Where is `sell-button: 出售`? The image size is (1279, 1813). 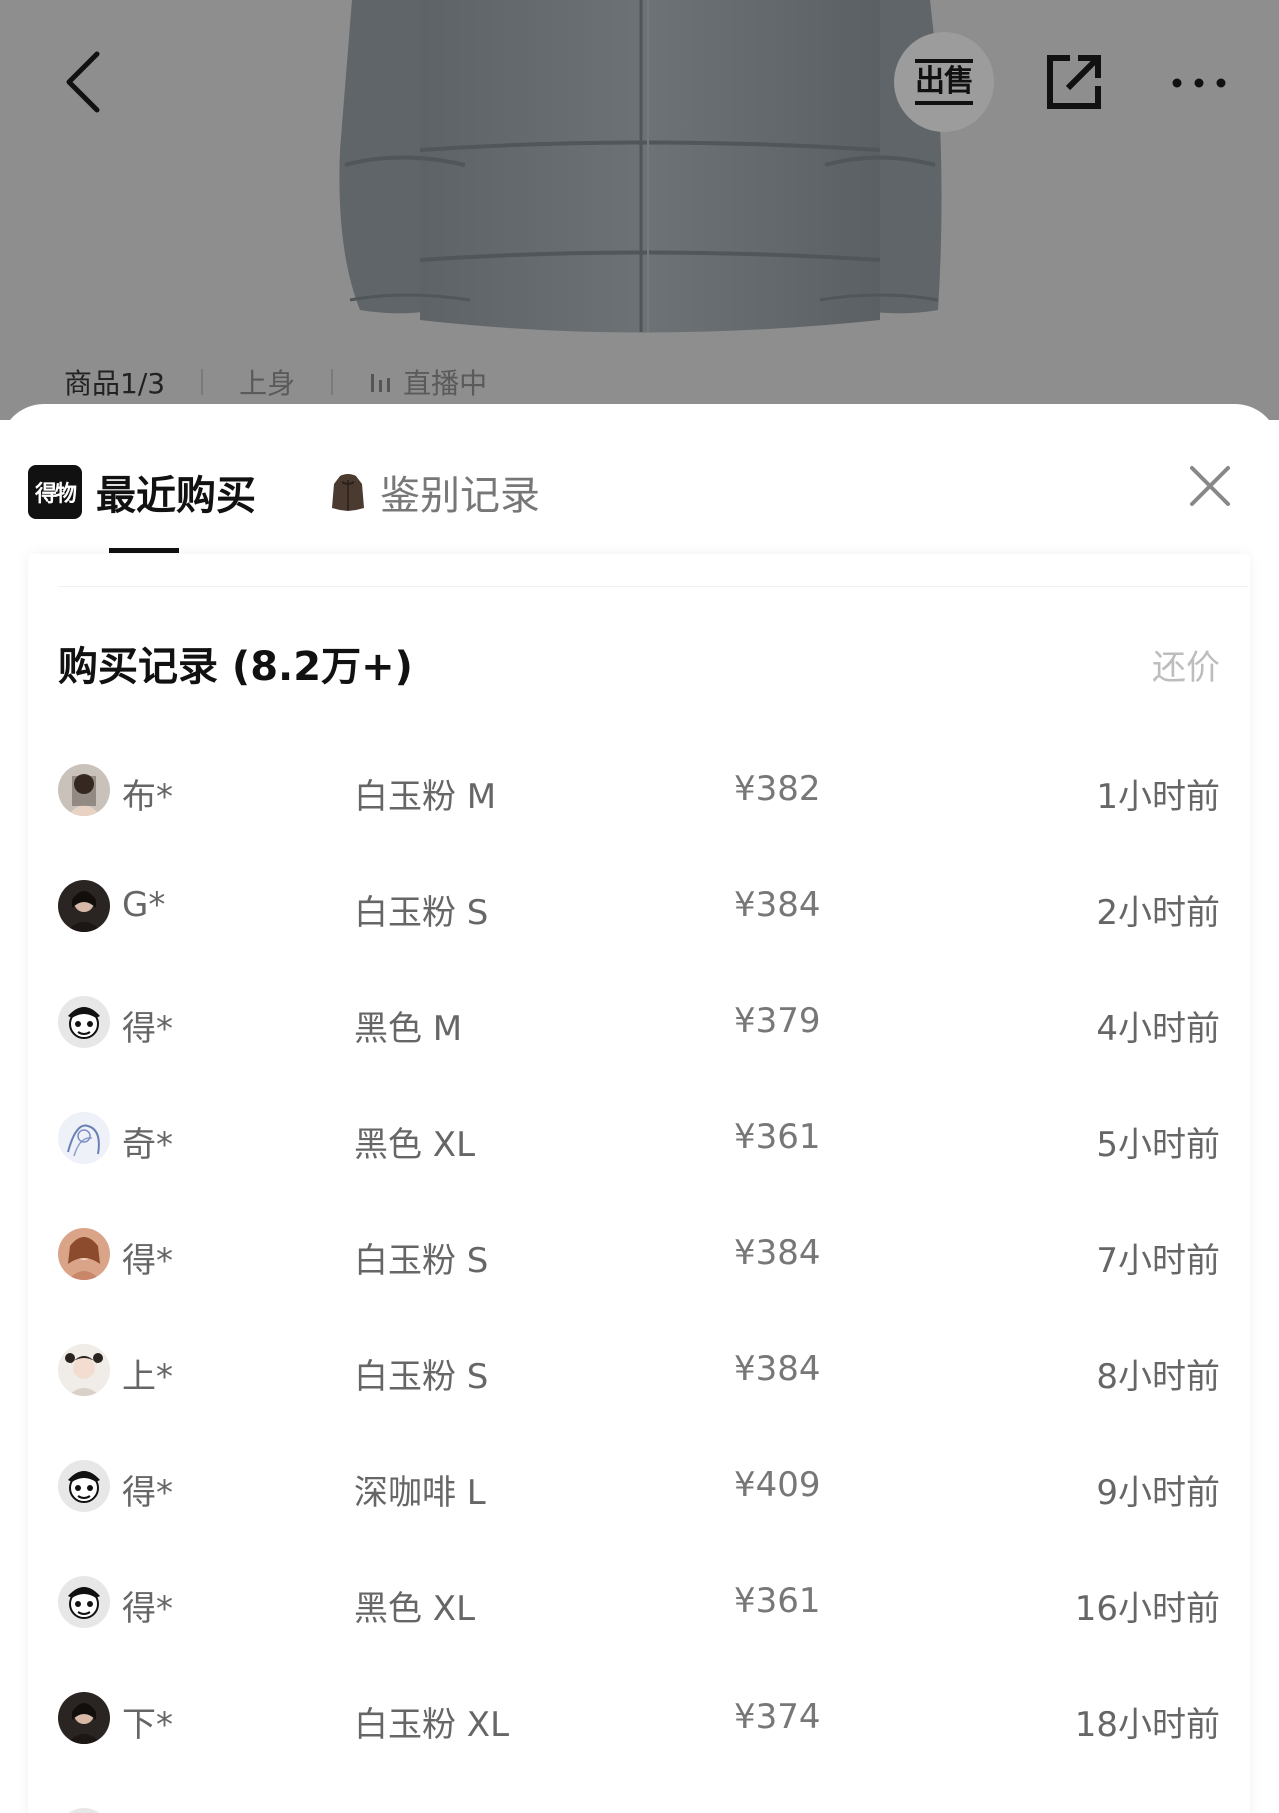 sell-button: 出售 is located at coordinates (944, 82).